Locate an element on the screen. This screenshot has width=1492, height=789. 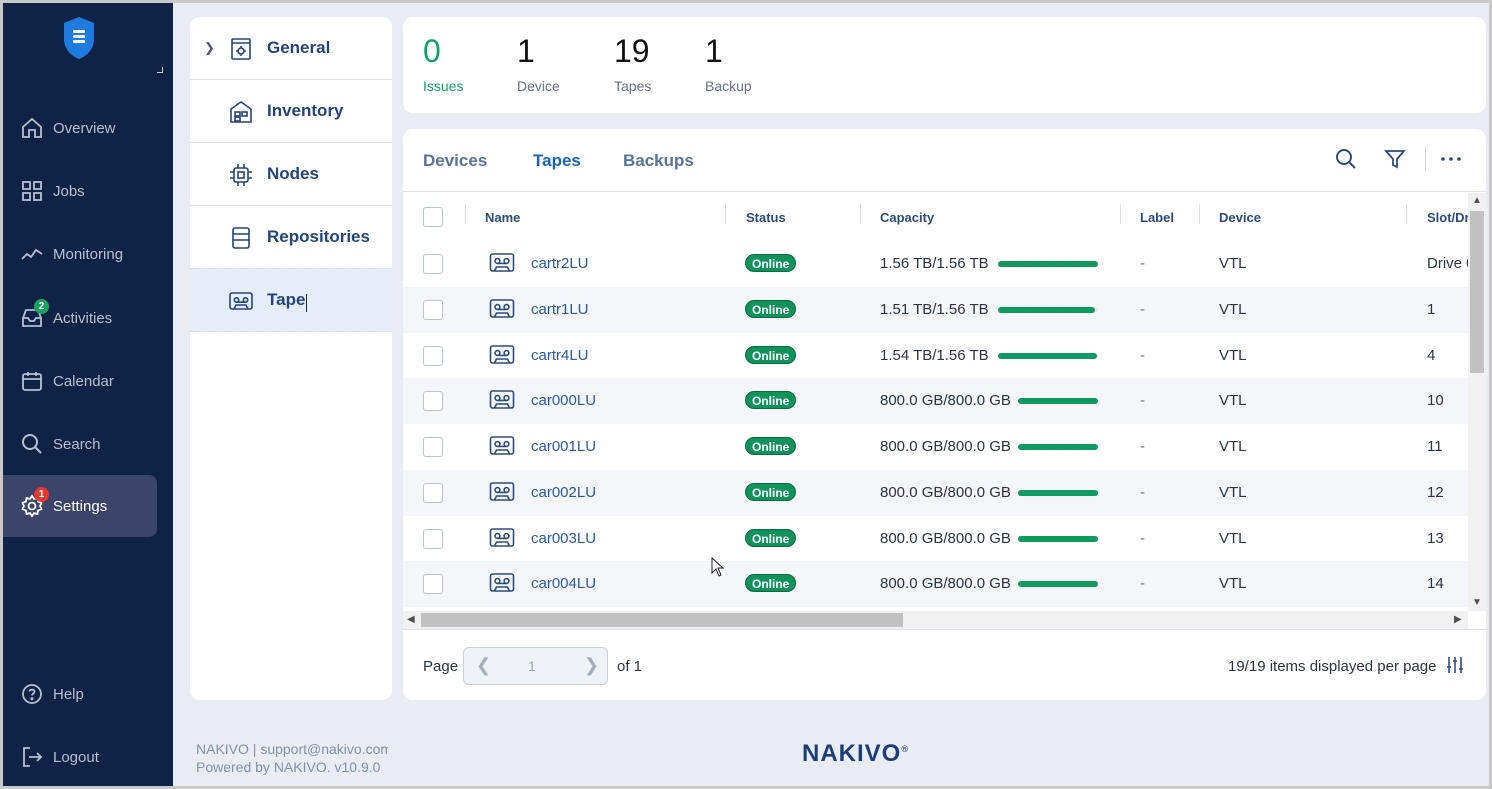
settings-item-nodes: Nodes is located at coordinates (291, 174).